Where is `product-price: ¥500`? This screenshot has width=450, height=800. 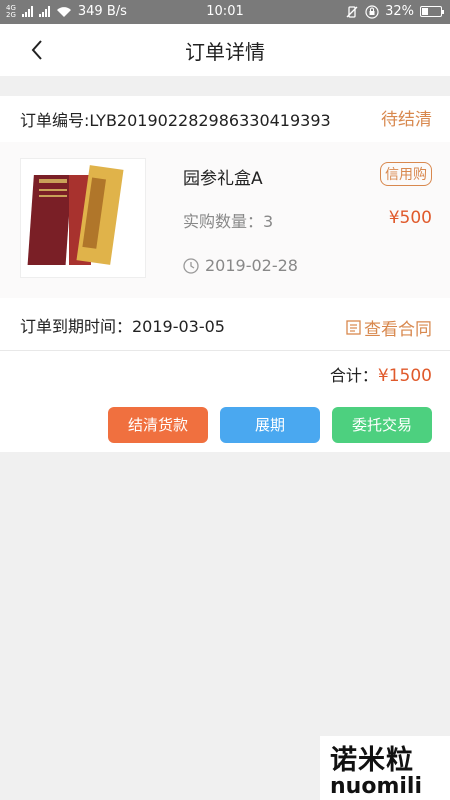
product-price: ¥500 is located at coordinates (410, 218).